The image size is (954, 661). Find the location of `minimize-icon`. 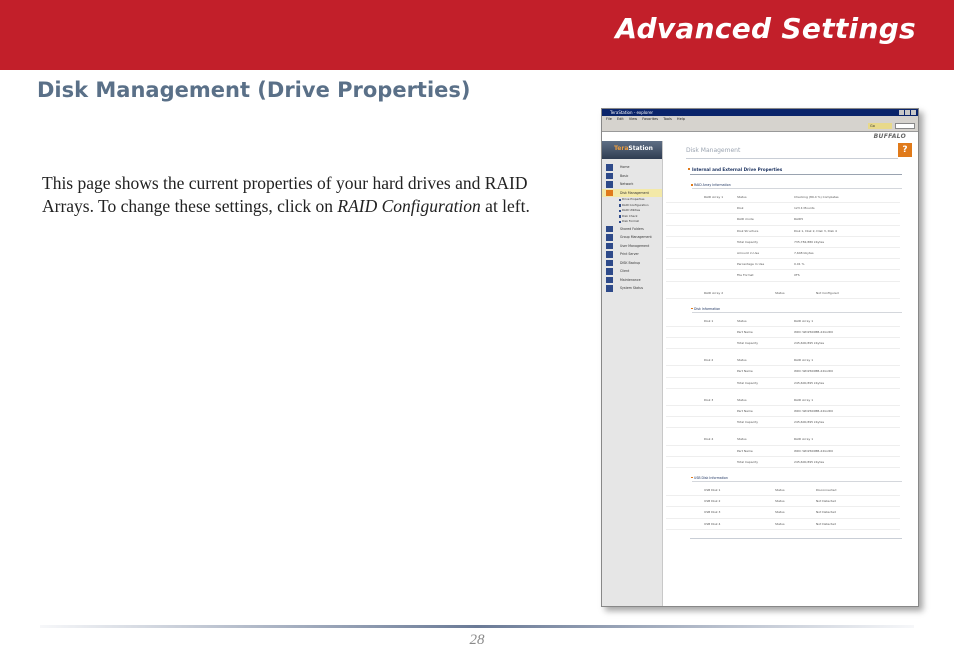

minimize-icon is located at coordinates (901, 112).